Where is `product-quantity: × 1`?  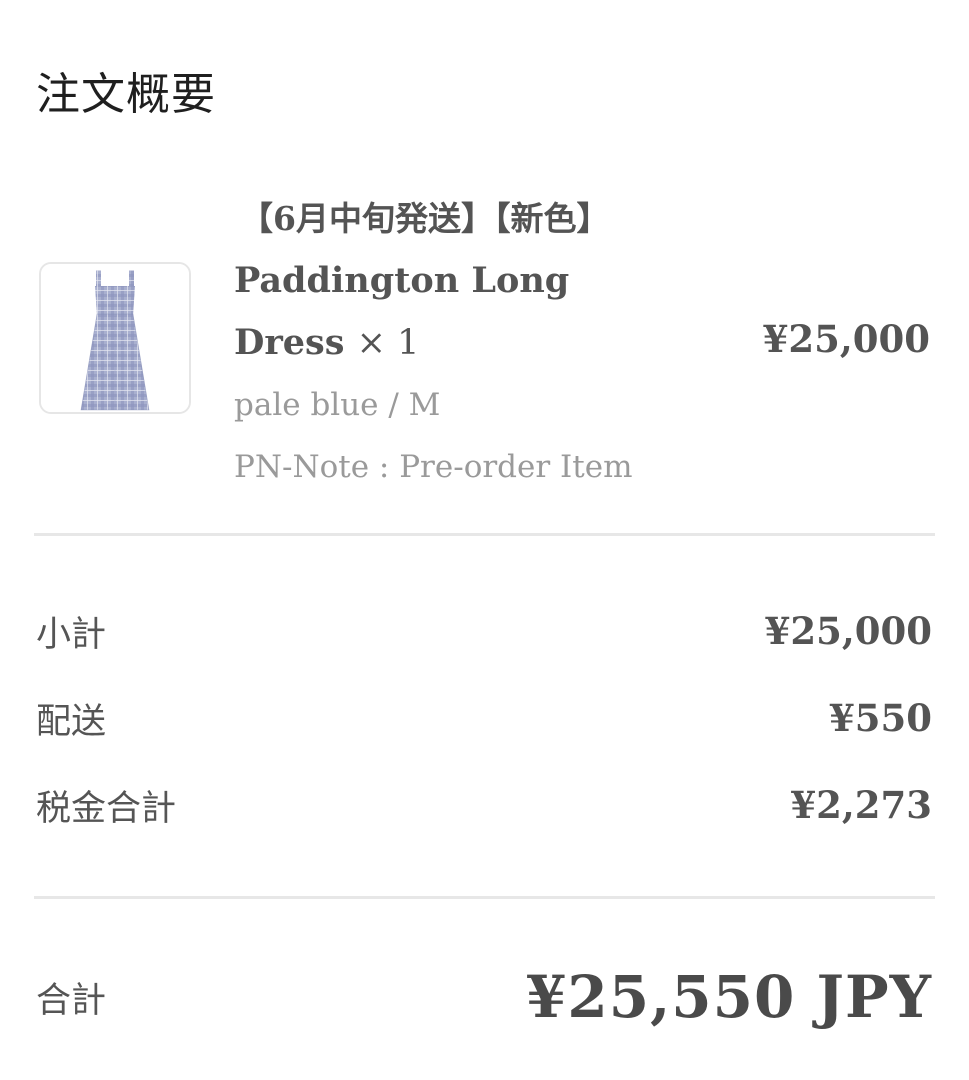
product-quantity: × 1 is located at coordinates (388, 343).